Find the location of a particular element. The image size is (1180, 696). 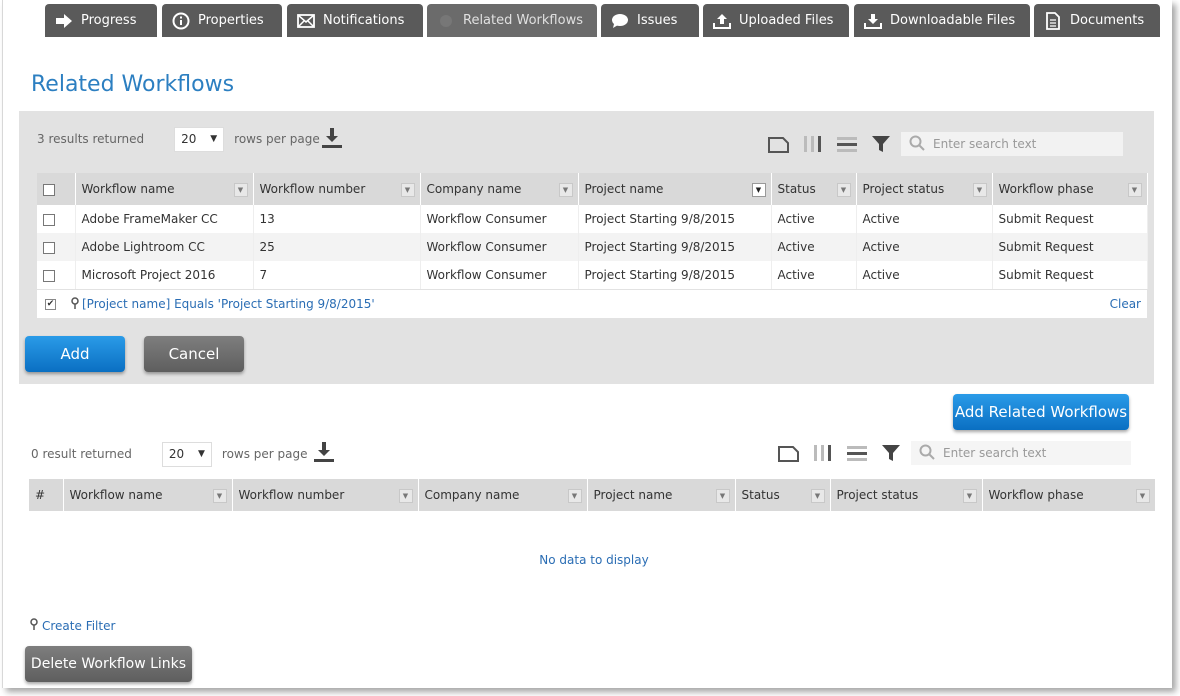

top-grid-toolbar is located at coordinates (830, 144).